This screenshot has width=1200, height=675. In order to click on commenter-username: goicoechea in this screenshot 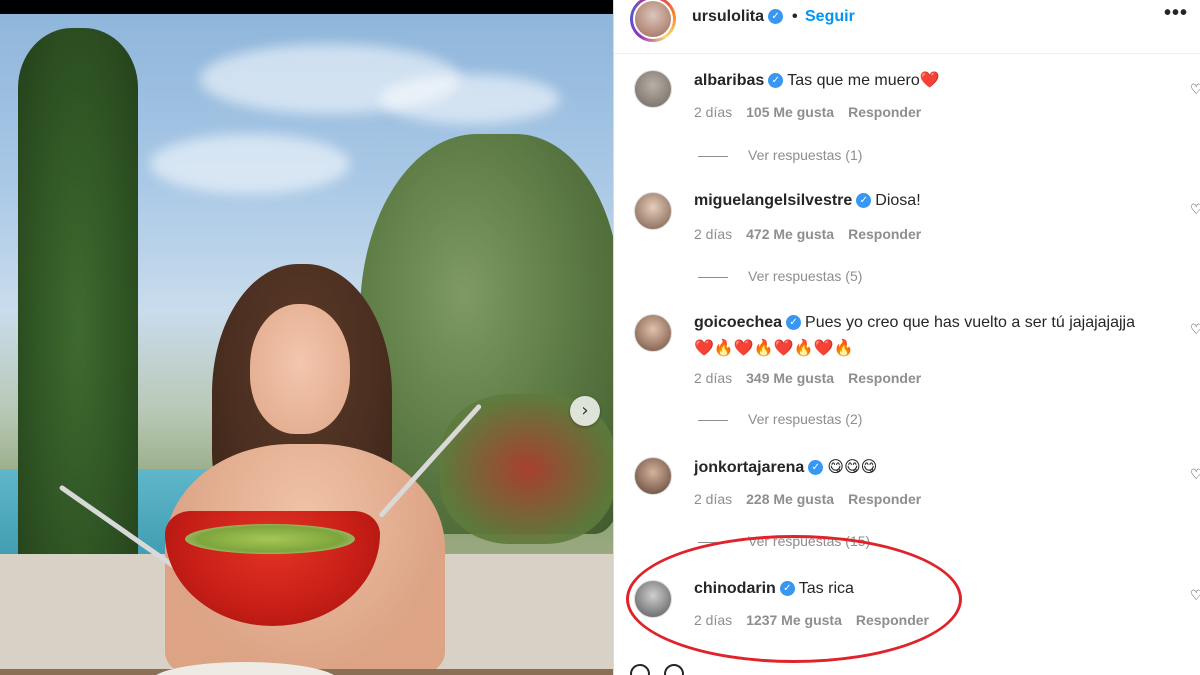, I will do `click(738, 322)`.